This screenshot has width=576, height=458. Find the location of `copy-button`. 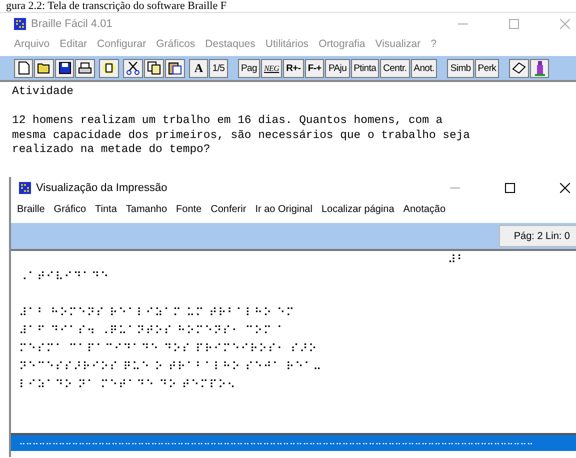

copy-button is located at coordinates (154, 68).